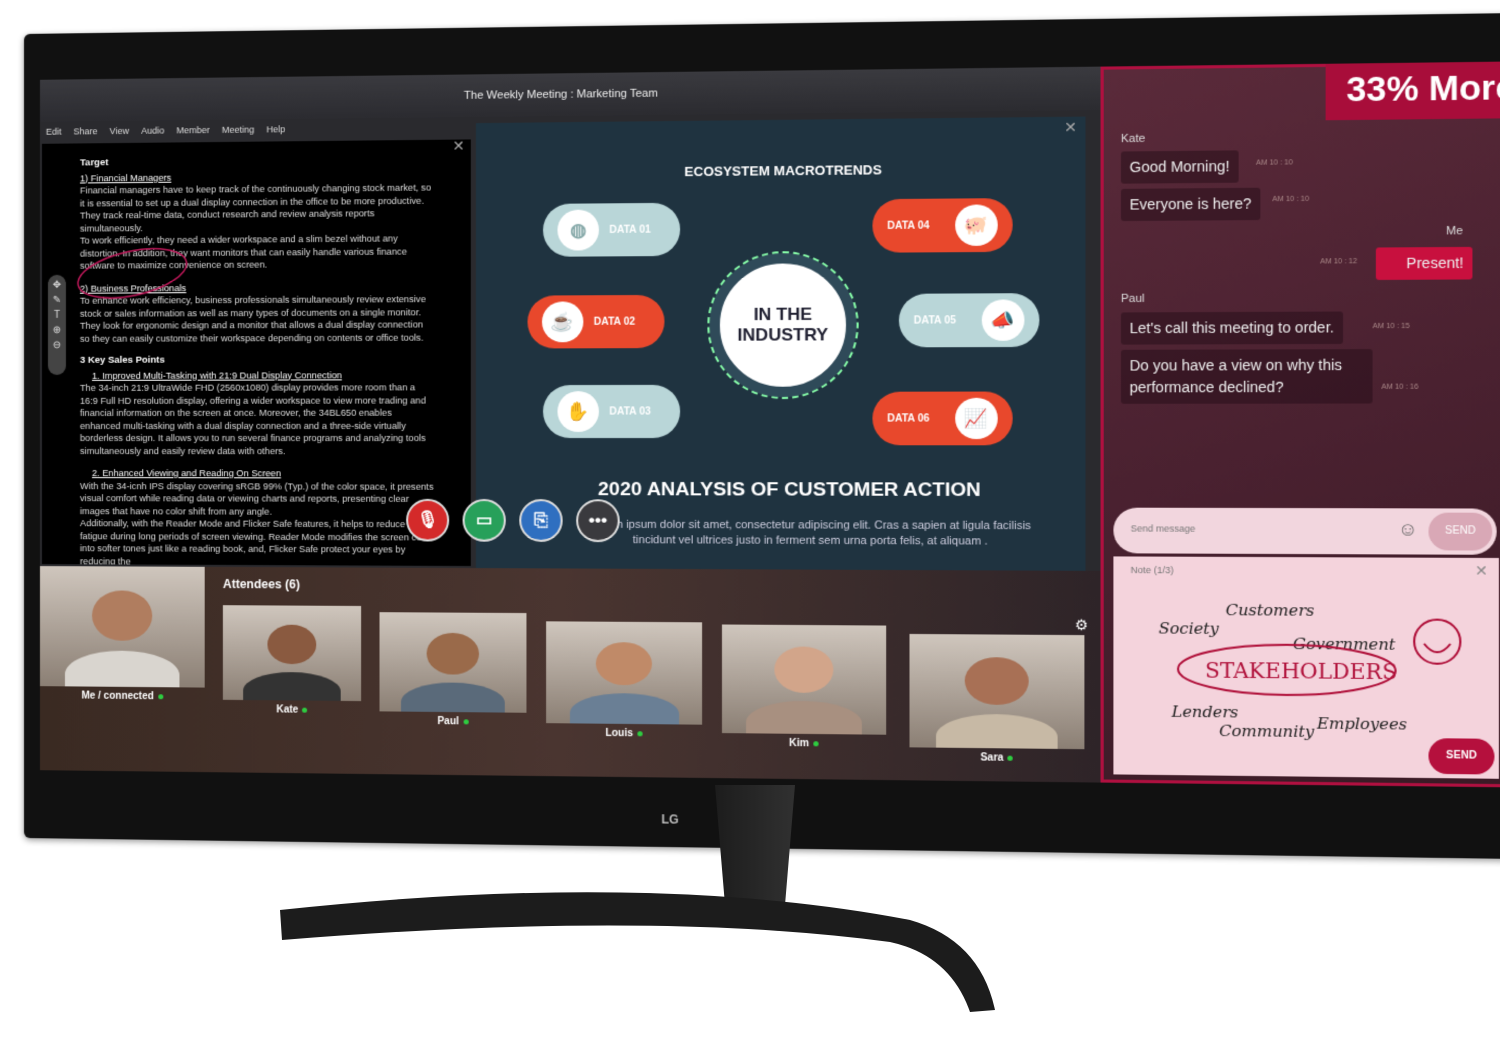  What do you see at coordinates (1400, 387) in the screenshot?
I see `chat-timestamp: AM 10 : 16` at bounding box center [1400, 387].